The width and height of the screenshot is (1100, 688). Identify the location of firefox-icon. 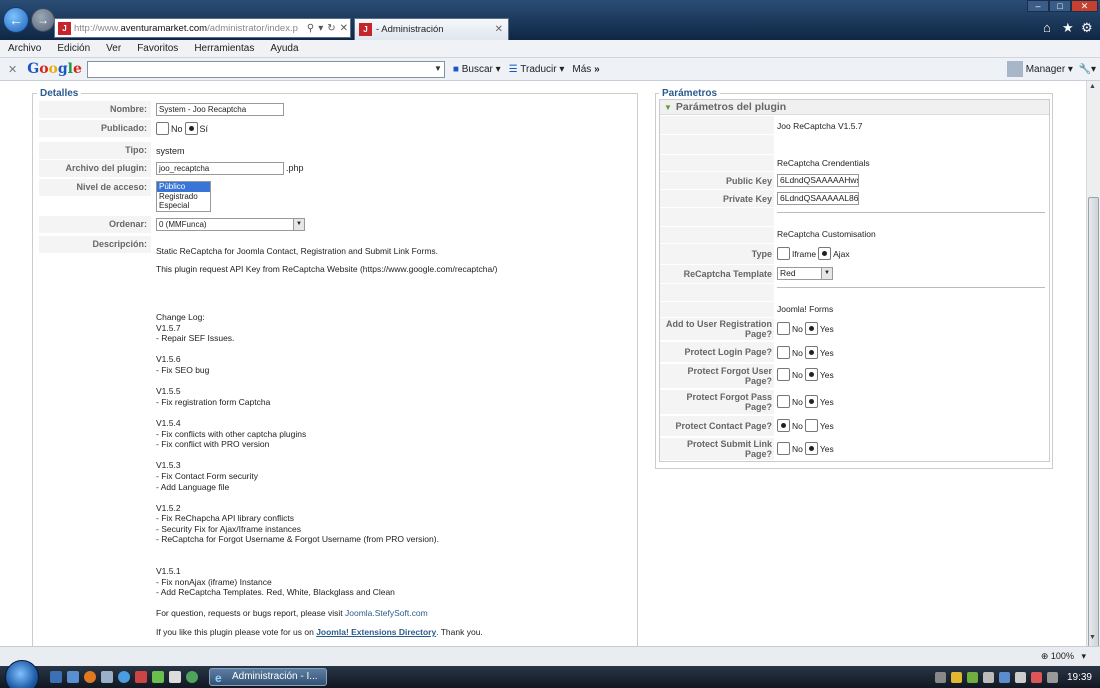
(90, 677).